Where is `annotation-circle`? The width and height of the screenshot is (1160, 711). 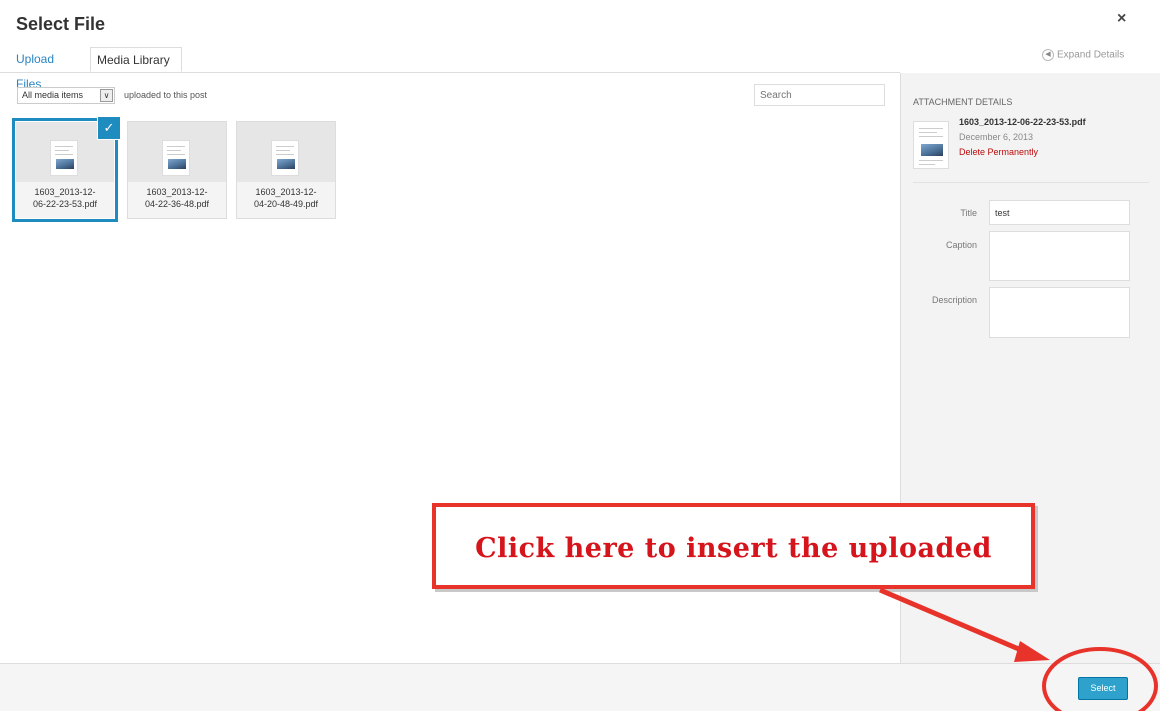
annotation-circle is located at coordinates (1100, 679).